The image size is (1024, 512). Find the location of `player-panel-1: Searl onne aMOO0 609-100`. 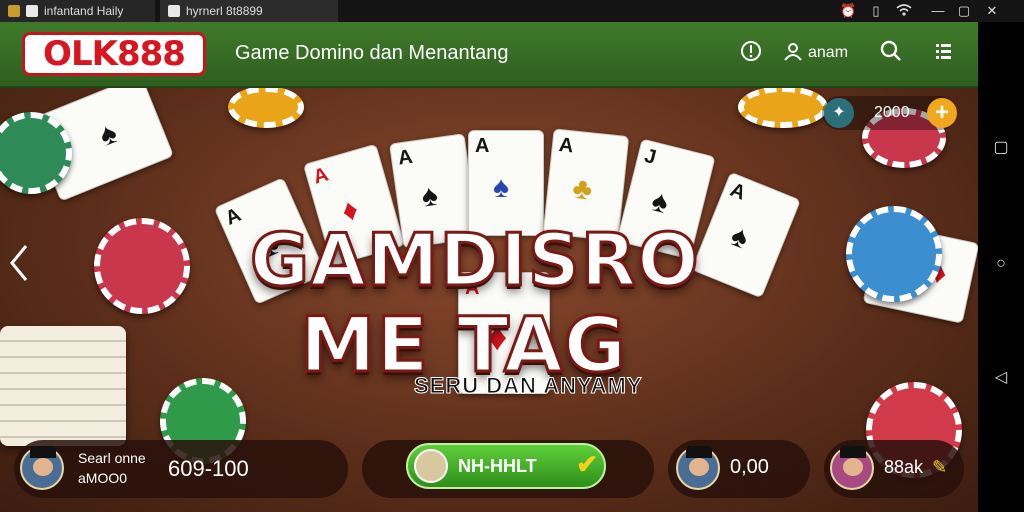

player-panel-1: Searl onne aMOO0 609-100 is located at coordinates (181, 469).